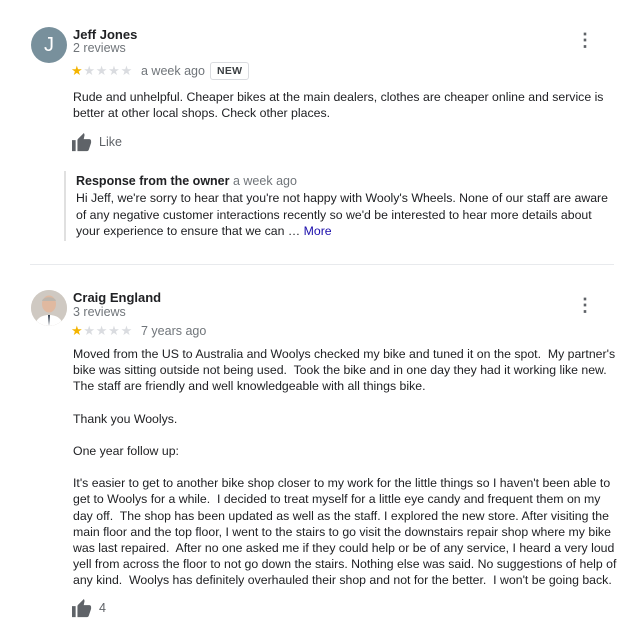  I want to click on reviewer-name: Craig England, so click(117, 297).